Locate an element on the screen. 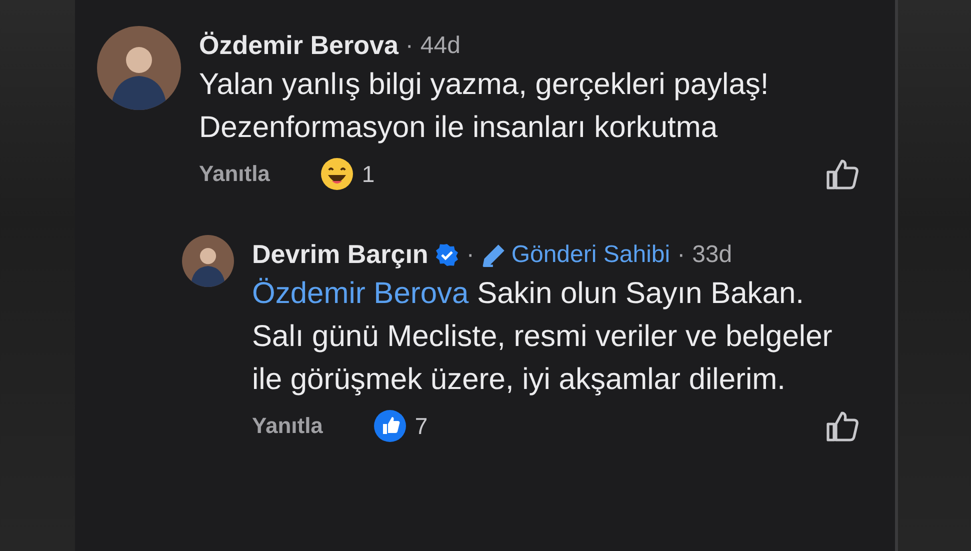 The width and height of the screenshot is (971, 551). comment-time: 33d is located at coordinates (712, 254).